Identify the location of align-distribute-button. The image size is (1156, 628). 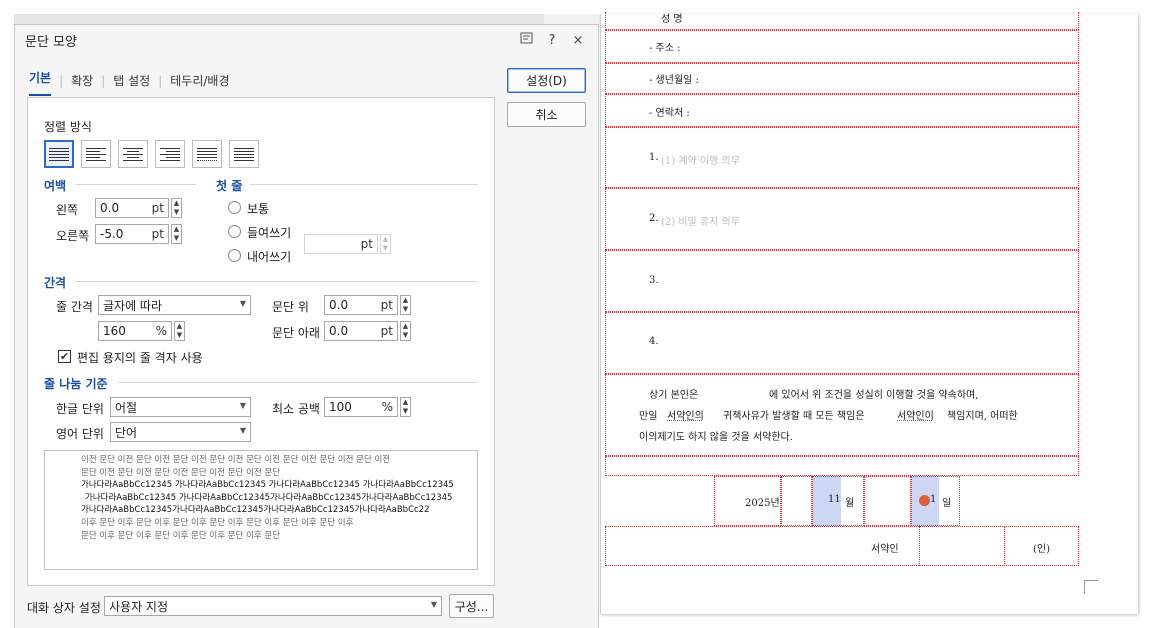
(207, 154).